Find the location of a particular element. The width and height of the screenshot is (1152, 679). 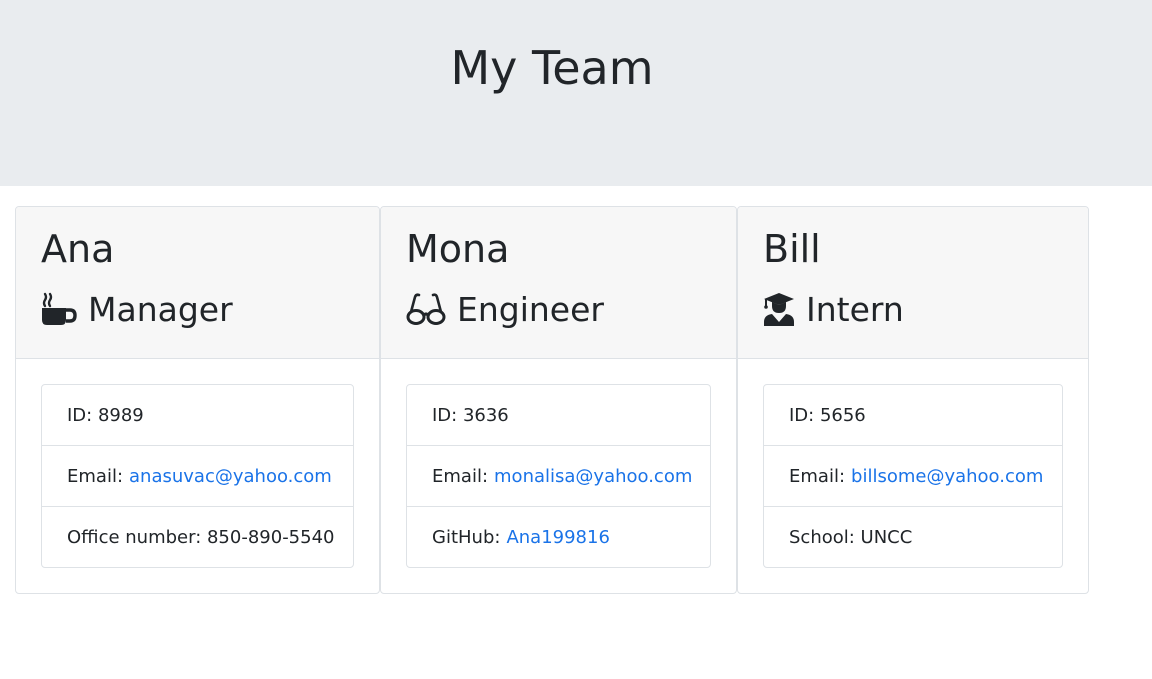

github-label: GitHub: is located at coordinates (466, 537).